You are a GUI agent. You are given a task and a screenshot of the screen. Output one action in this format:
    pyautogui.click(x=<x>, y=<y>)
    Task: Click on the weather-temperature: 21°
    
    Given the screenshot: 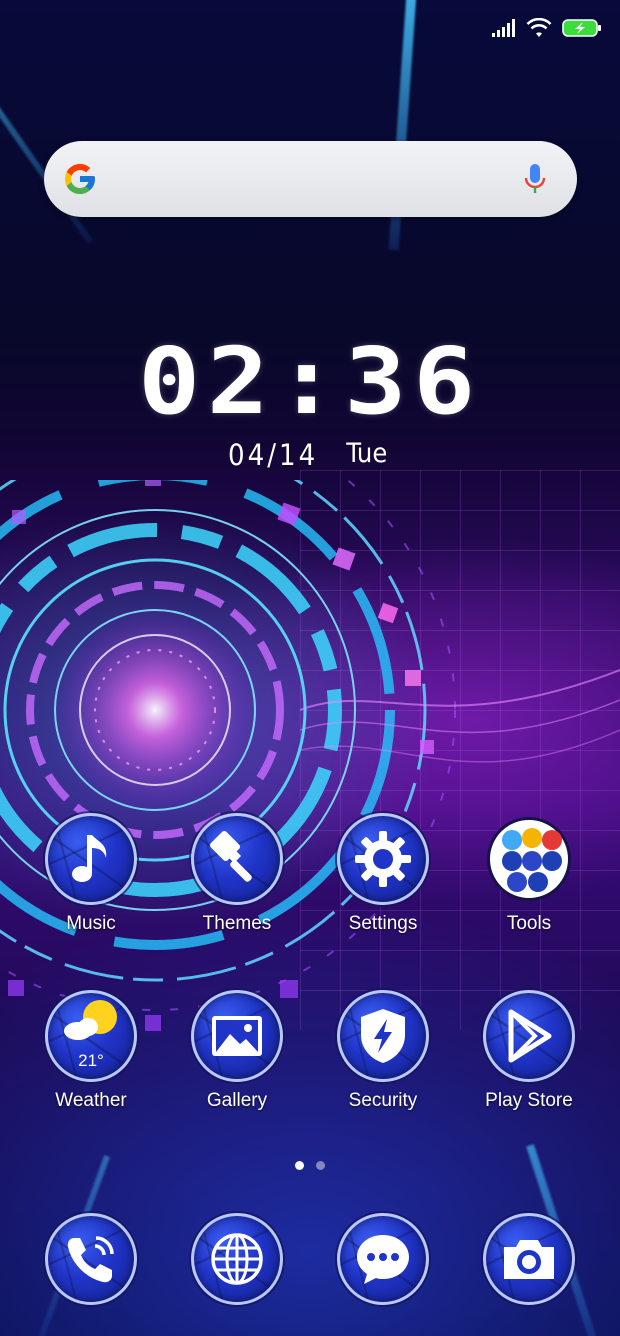 What is the action you would take?
    pyautogui.click(x=91, y=1060)
    